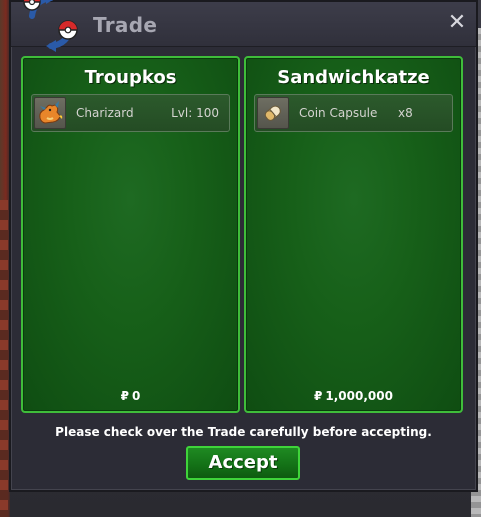  I want to click on game-background-left, so click(4, 358).